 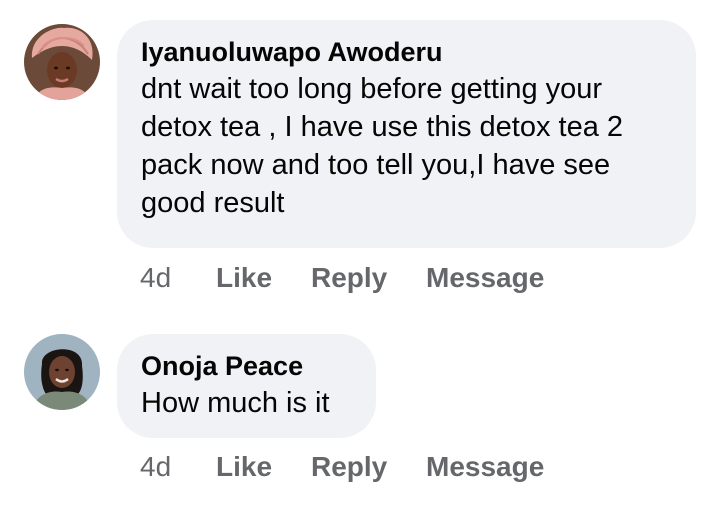 What do you see at coordinates (372, 89) in the screenshot?
I see `comment-text-line: dnt wait too long before getting your` at bounding box center [372, 89].